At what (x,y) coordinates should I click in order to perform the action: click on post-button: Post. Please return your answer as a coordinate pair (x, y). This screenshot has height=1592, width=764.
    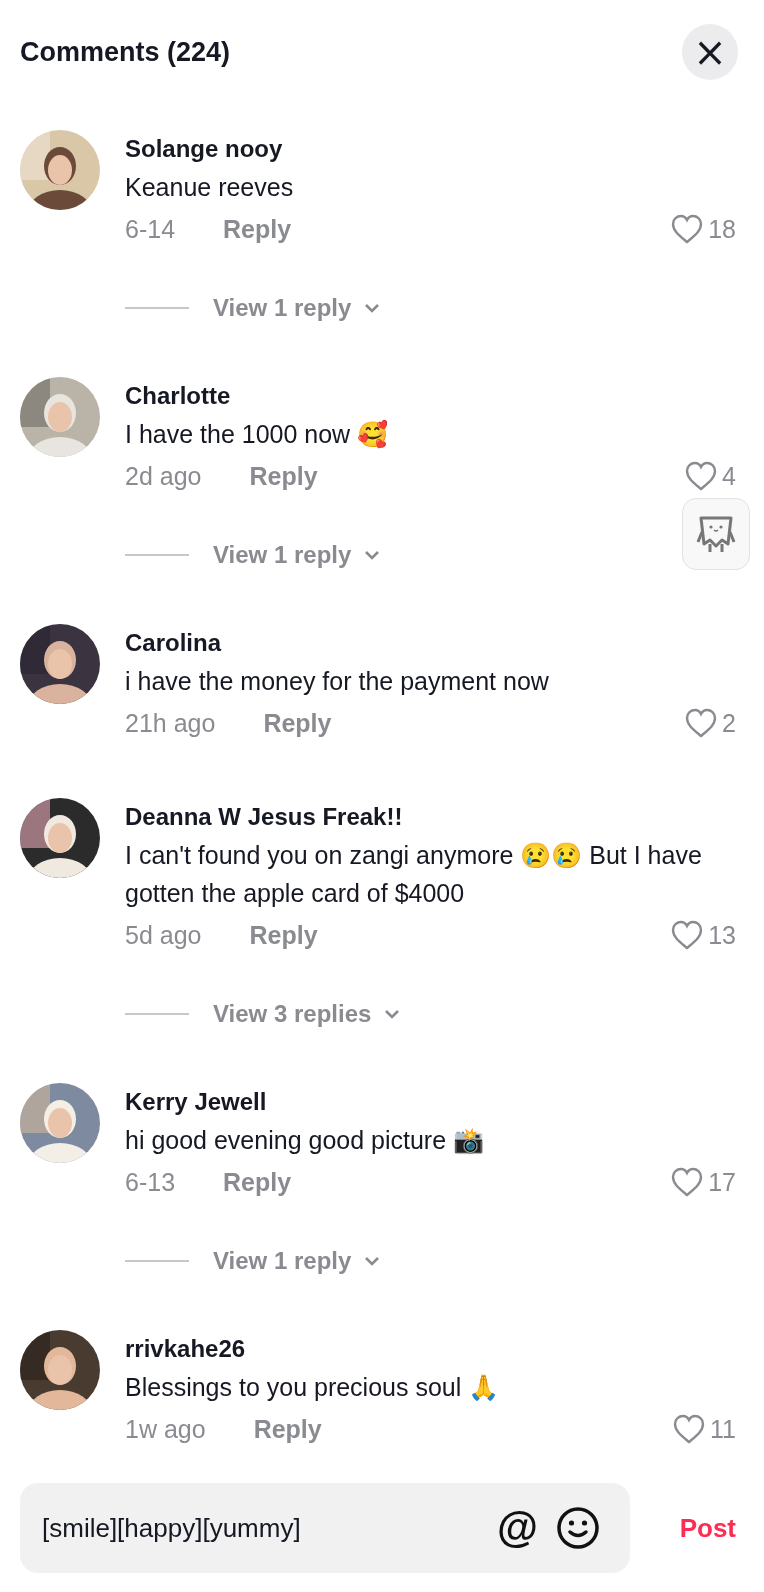
    Looking at the image, I should click on (707, 1528).